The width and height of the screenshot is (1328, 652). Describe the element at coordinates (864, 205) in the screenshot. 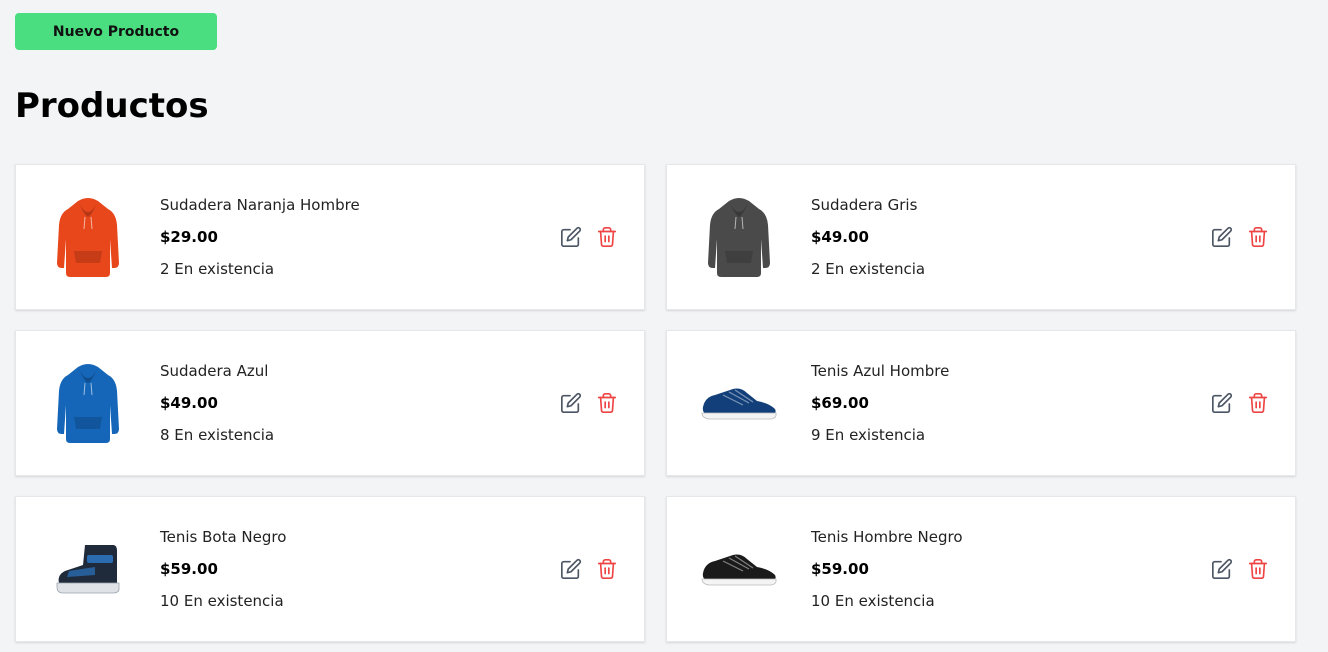

I see `product-name: Sudadera Gris` at that location.